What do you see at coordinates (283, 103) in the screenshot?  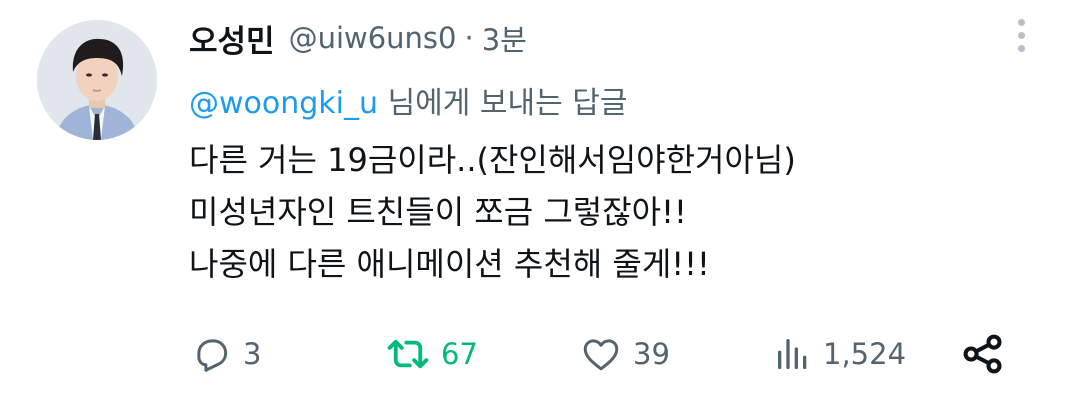 I see `reply-to-mention: @woongki_u` at bounding box center [283, 103].